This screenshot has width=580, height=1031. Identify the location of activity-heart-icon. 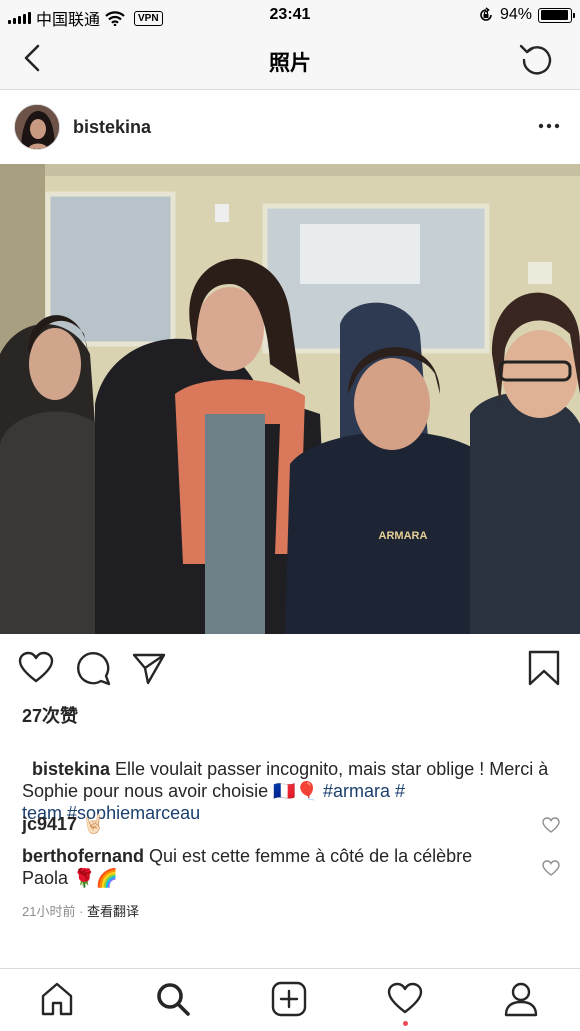
(405, 999).